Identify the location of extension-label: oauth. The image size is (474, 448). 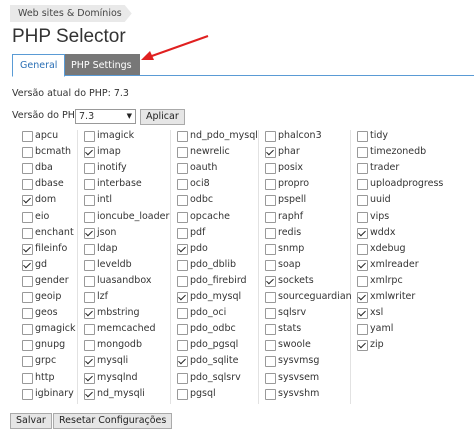
(204, 167).